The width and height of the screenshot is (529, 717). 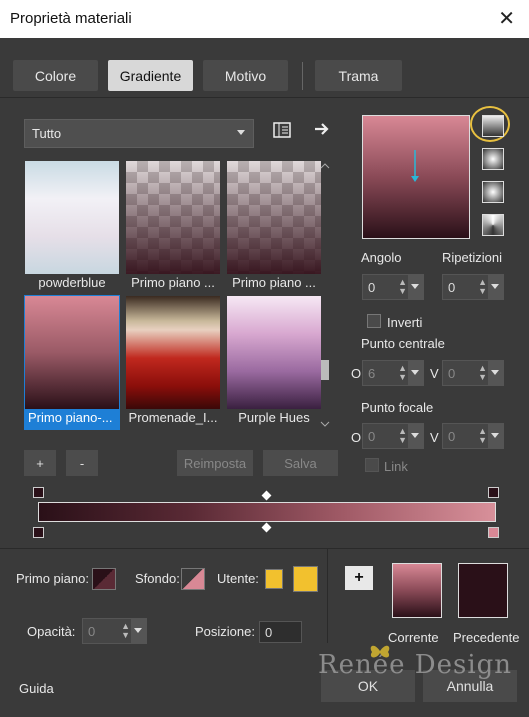 I want to click on position-field: 0, so click(x=280, y=632).